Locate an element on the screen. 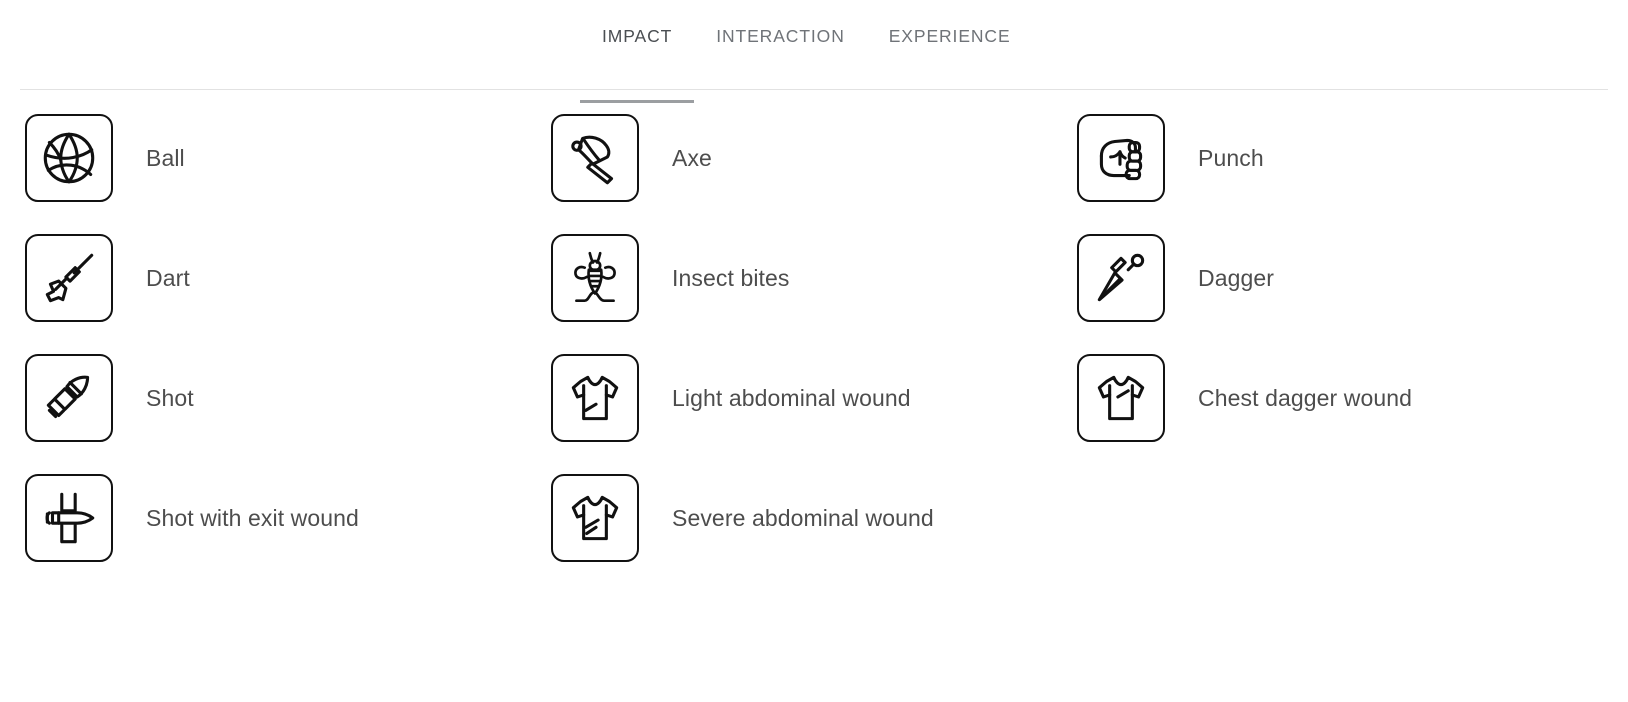  item-label: Ball is located at coordinates (165, 157).